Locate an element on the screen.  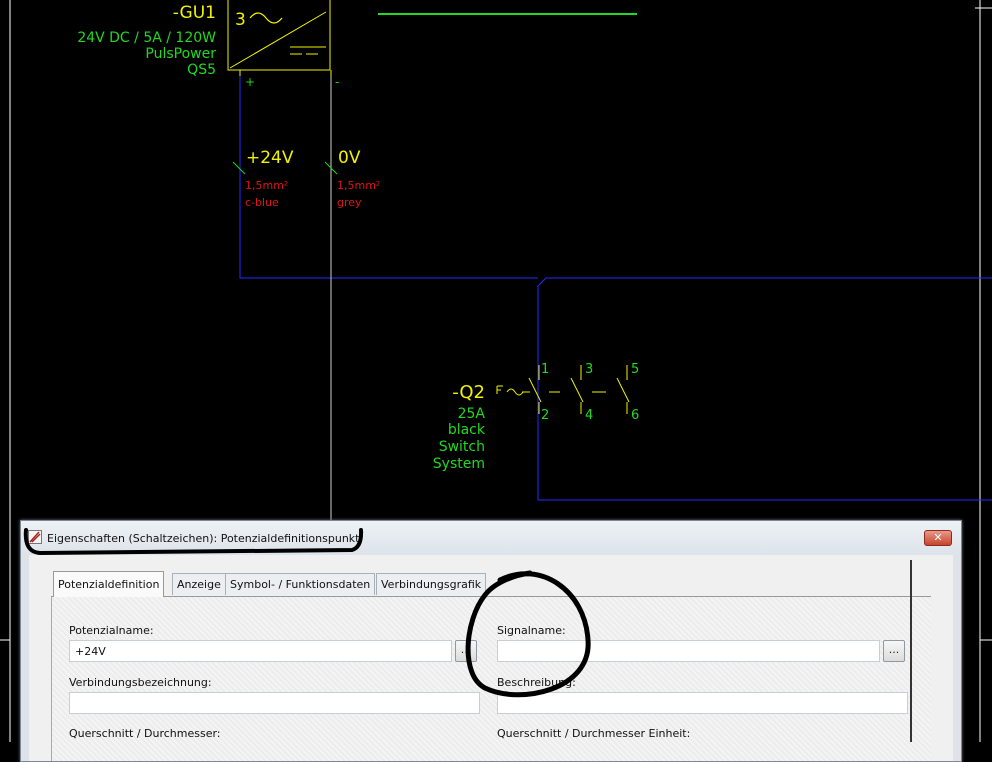
potential-cross-24v: 1,5mm² is located at coordinates (266, 185).